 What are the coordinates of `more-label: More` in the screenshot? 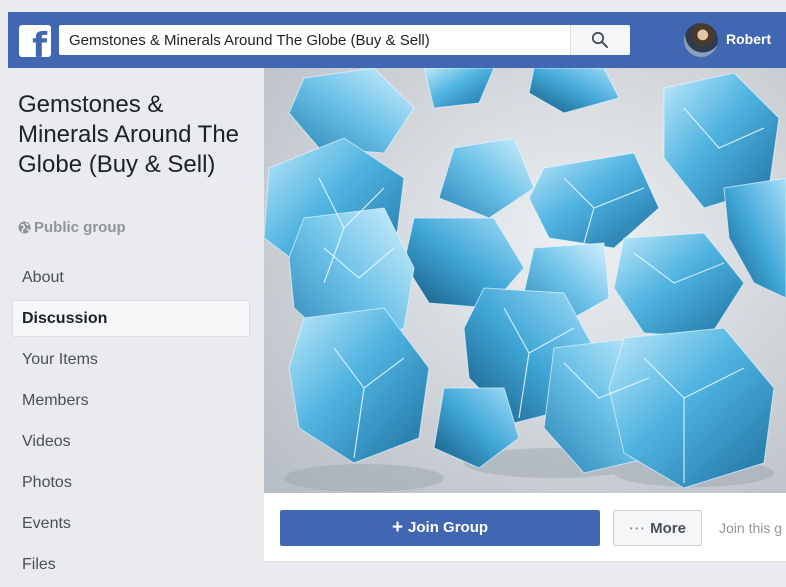 It's located at (668, 528).